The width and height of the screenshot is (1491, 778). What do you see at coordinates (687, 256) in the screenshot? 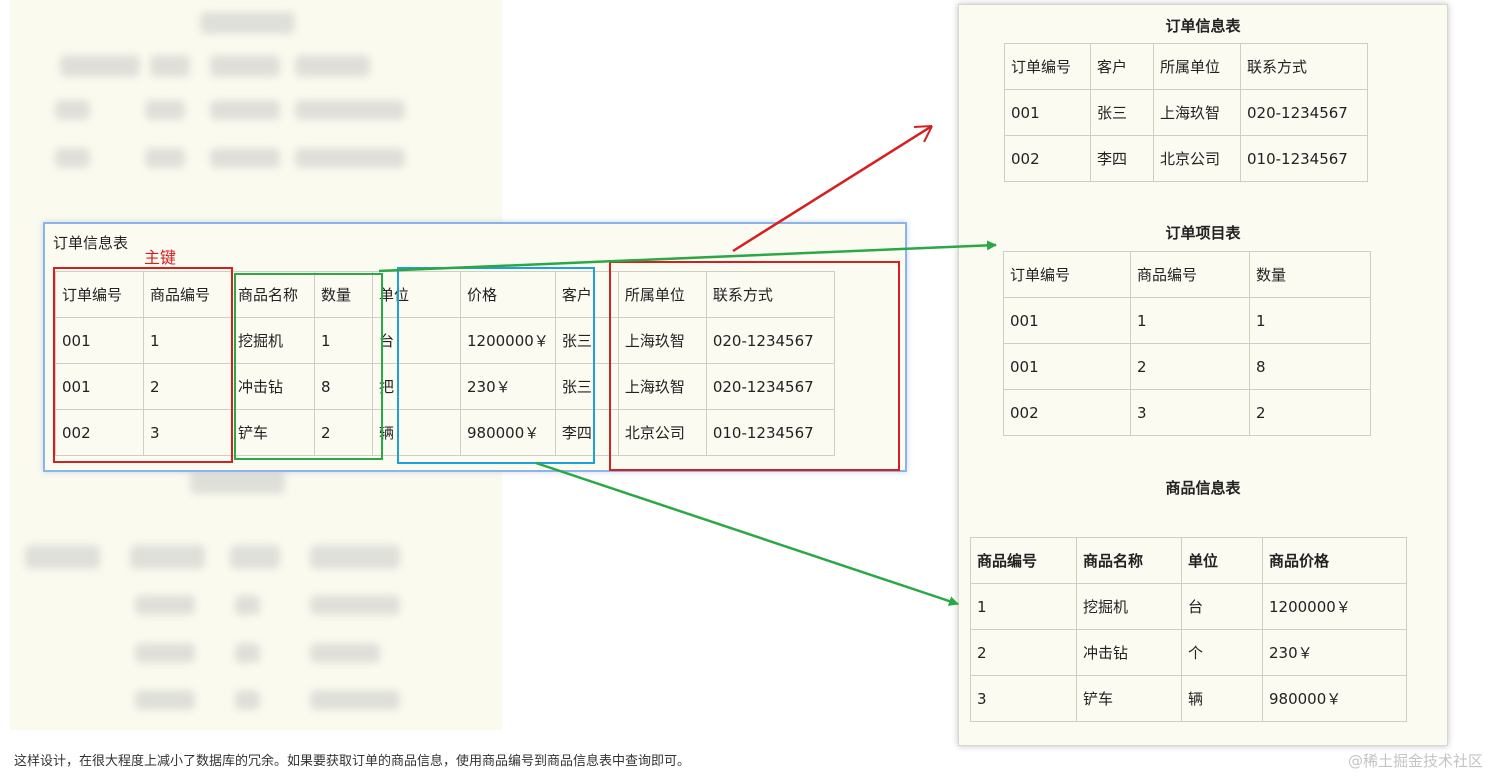
I see `green-arrow-to-order-items` at bounding box center [687, 256].